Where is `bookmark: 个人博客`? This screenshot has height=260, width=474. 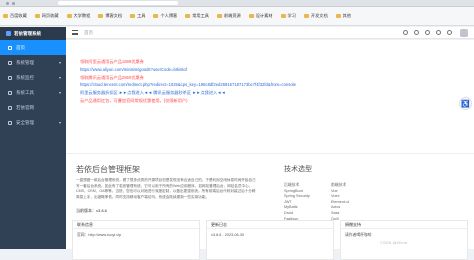 bookmark: 个人博客 is located at coordinates (165, 16).